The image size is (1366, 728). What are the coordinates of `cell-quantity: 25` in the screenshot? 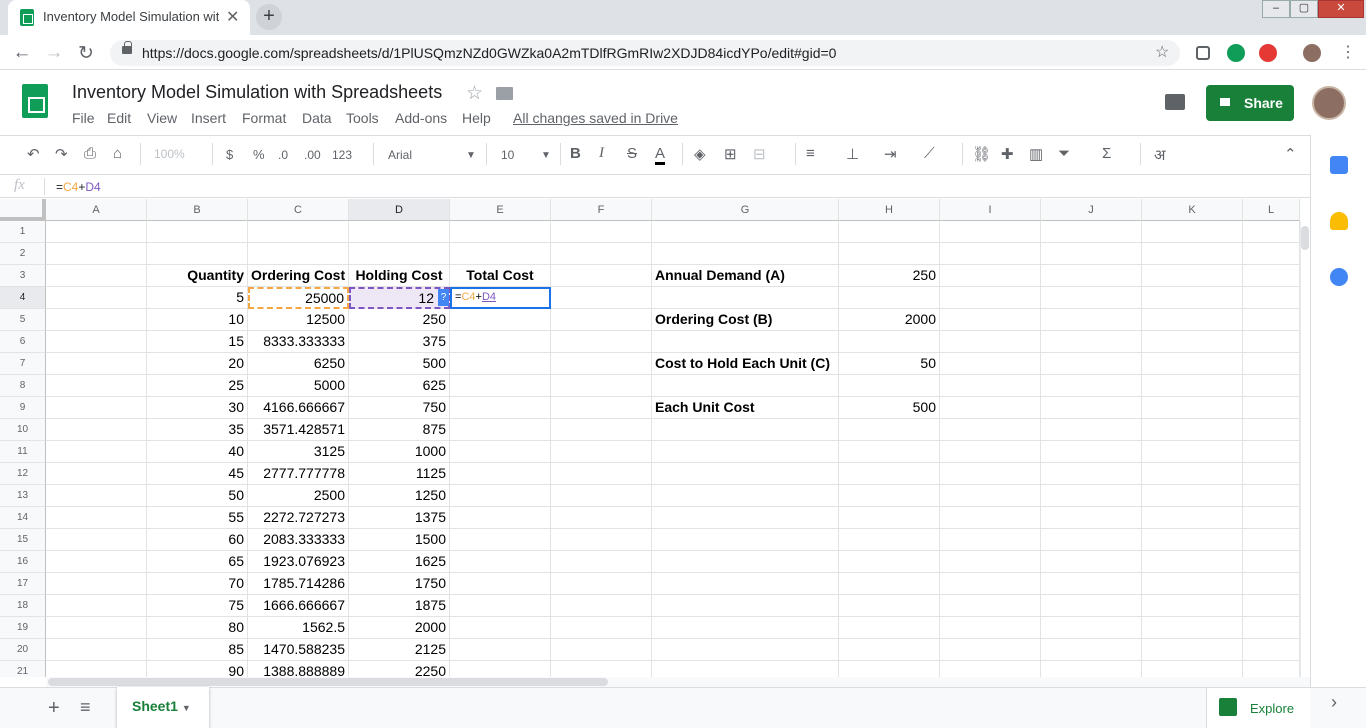 It's located at (197, 386).